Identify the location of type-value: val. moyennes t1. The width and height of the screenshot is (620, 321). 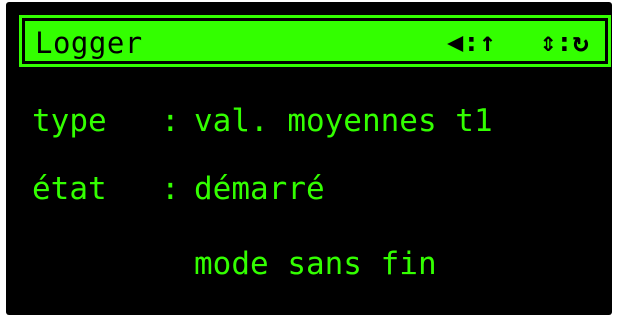
(343, 121).